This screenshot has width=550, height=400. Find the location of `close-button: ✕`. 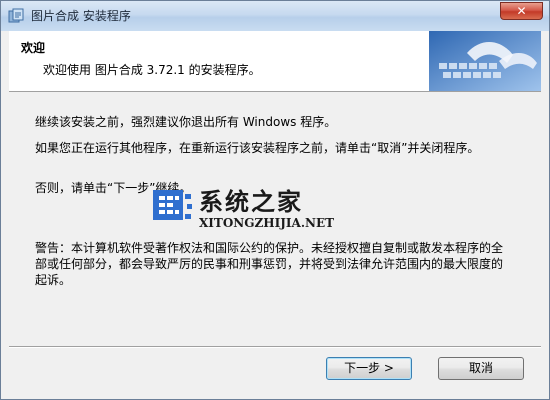

close-button: ✕ is located at coordinates (521, 11).